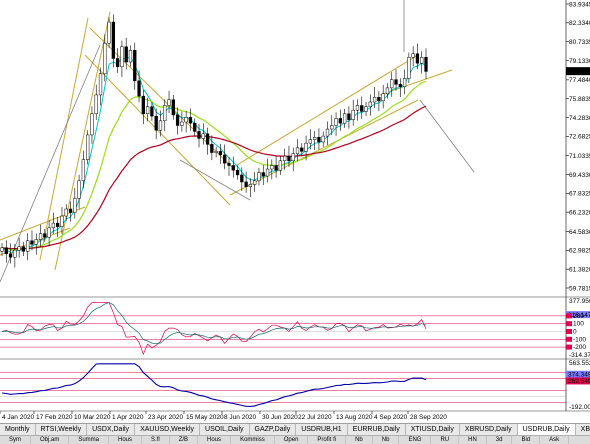 This screenshot has height=444, width=590. Describe the element at coordinates (283, 328) in the screenshot. I see `oscillator-pane` at that location.